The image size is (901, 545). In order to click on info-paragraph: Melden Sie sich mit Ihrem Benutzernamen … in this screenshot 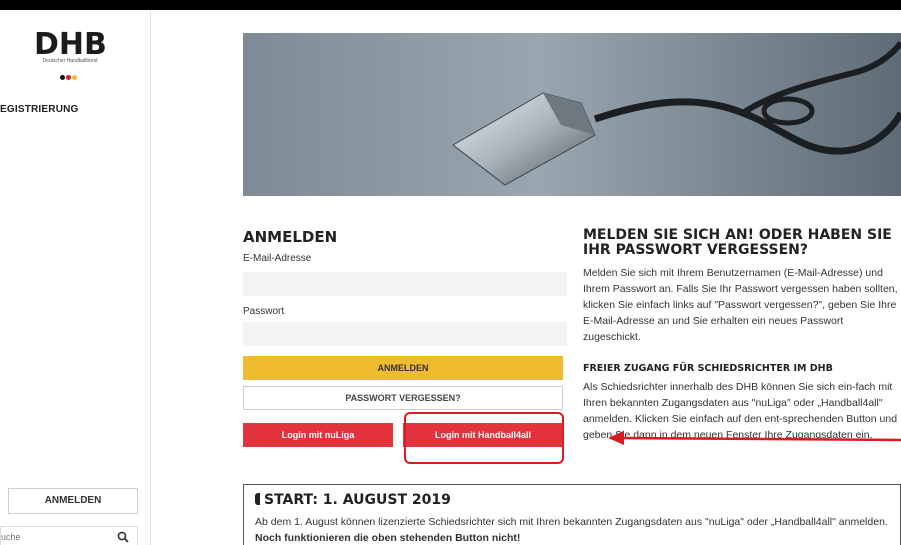, I will do `click(740, 305)`.